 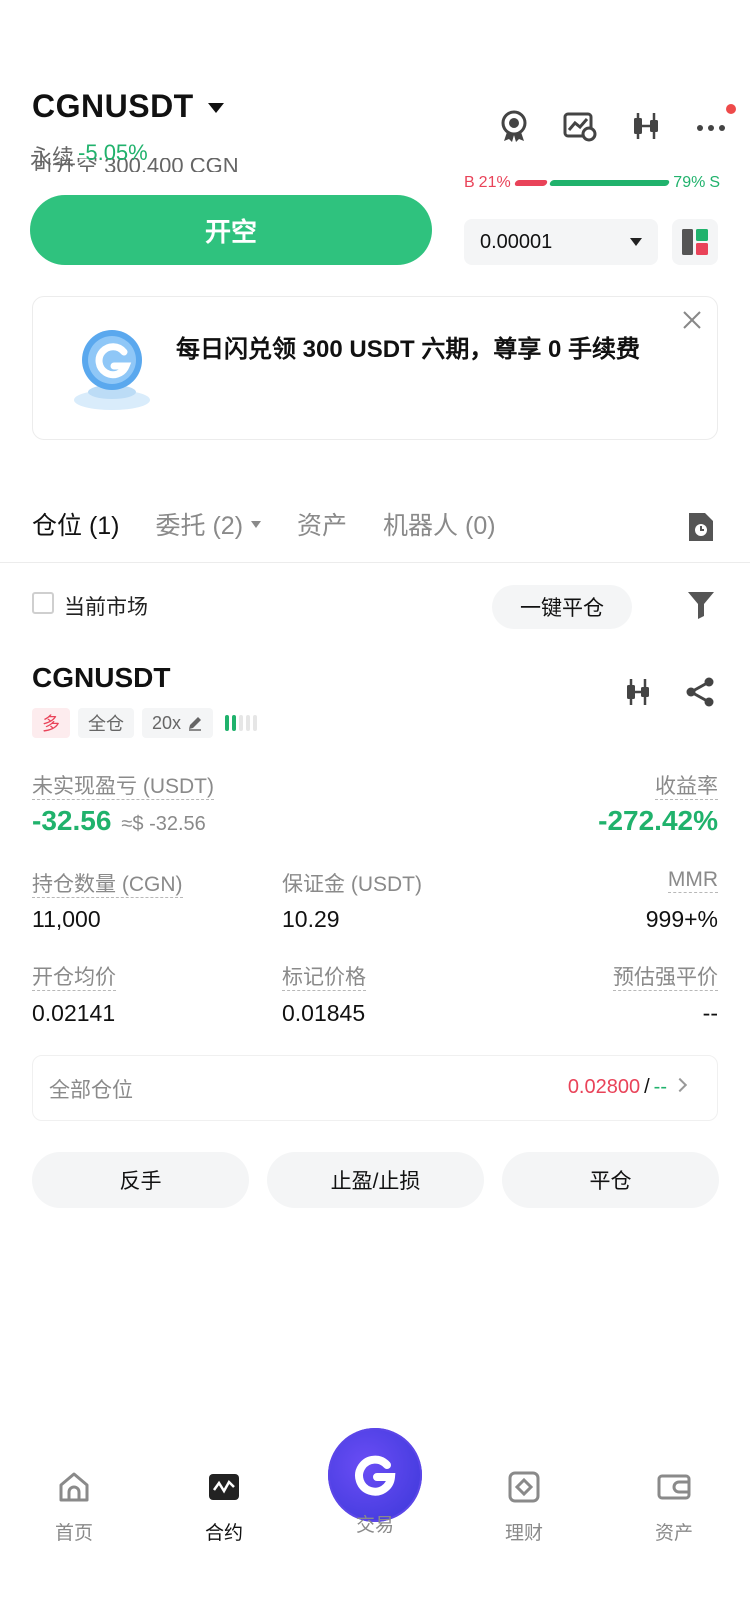 I want to click on nav-earn-label: 理财, so click(x=523, y=1533).